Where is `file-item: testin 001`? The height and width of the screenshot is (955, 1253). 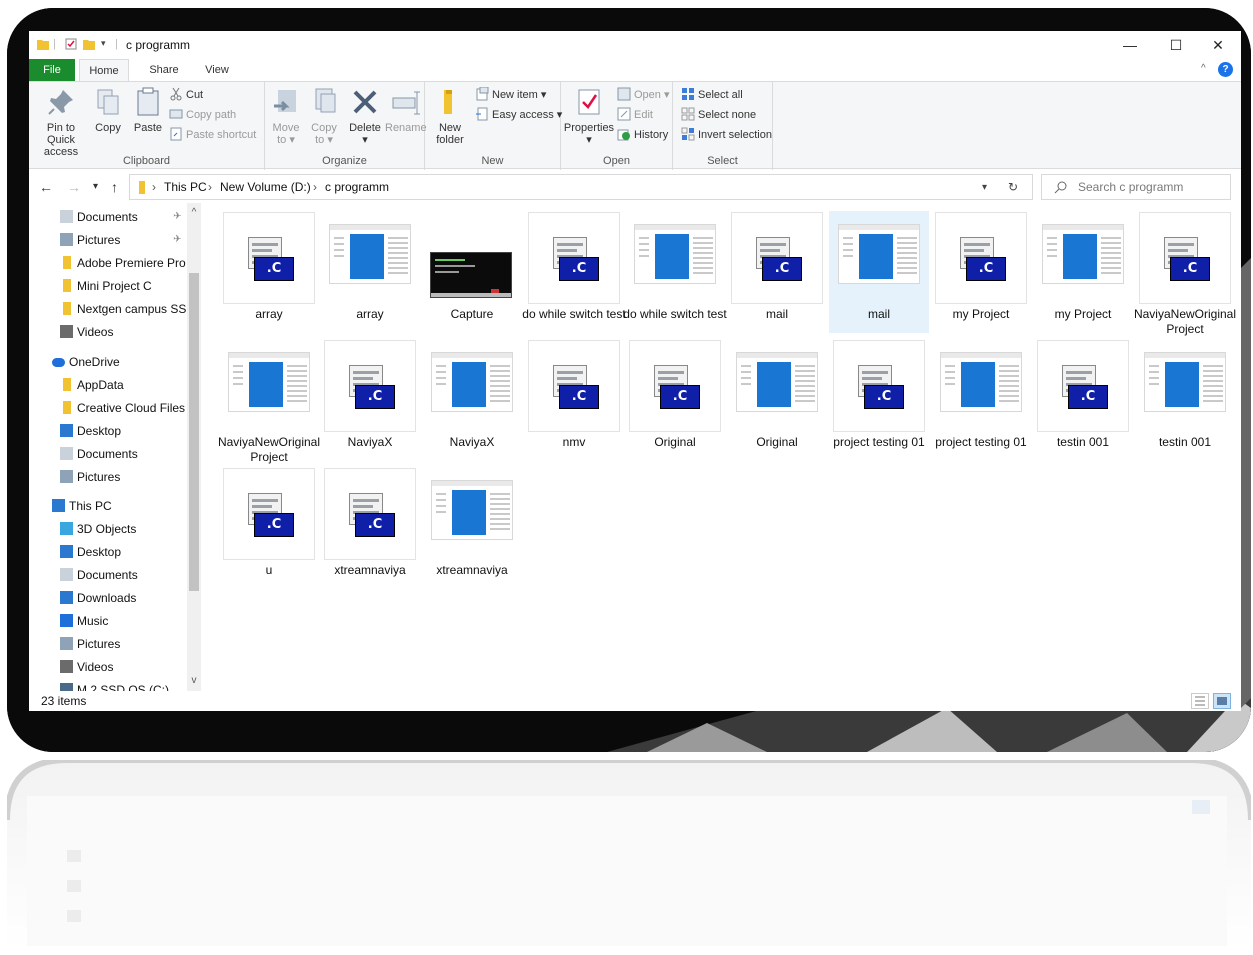 file-item: testin 001 is located at coordinates (1185, 400).